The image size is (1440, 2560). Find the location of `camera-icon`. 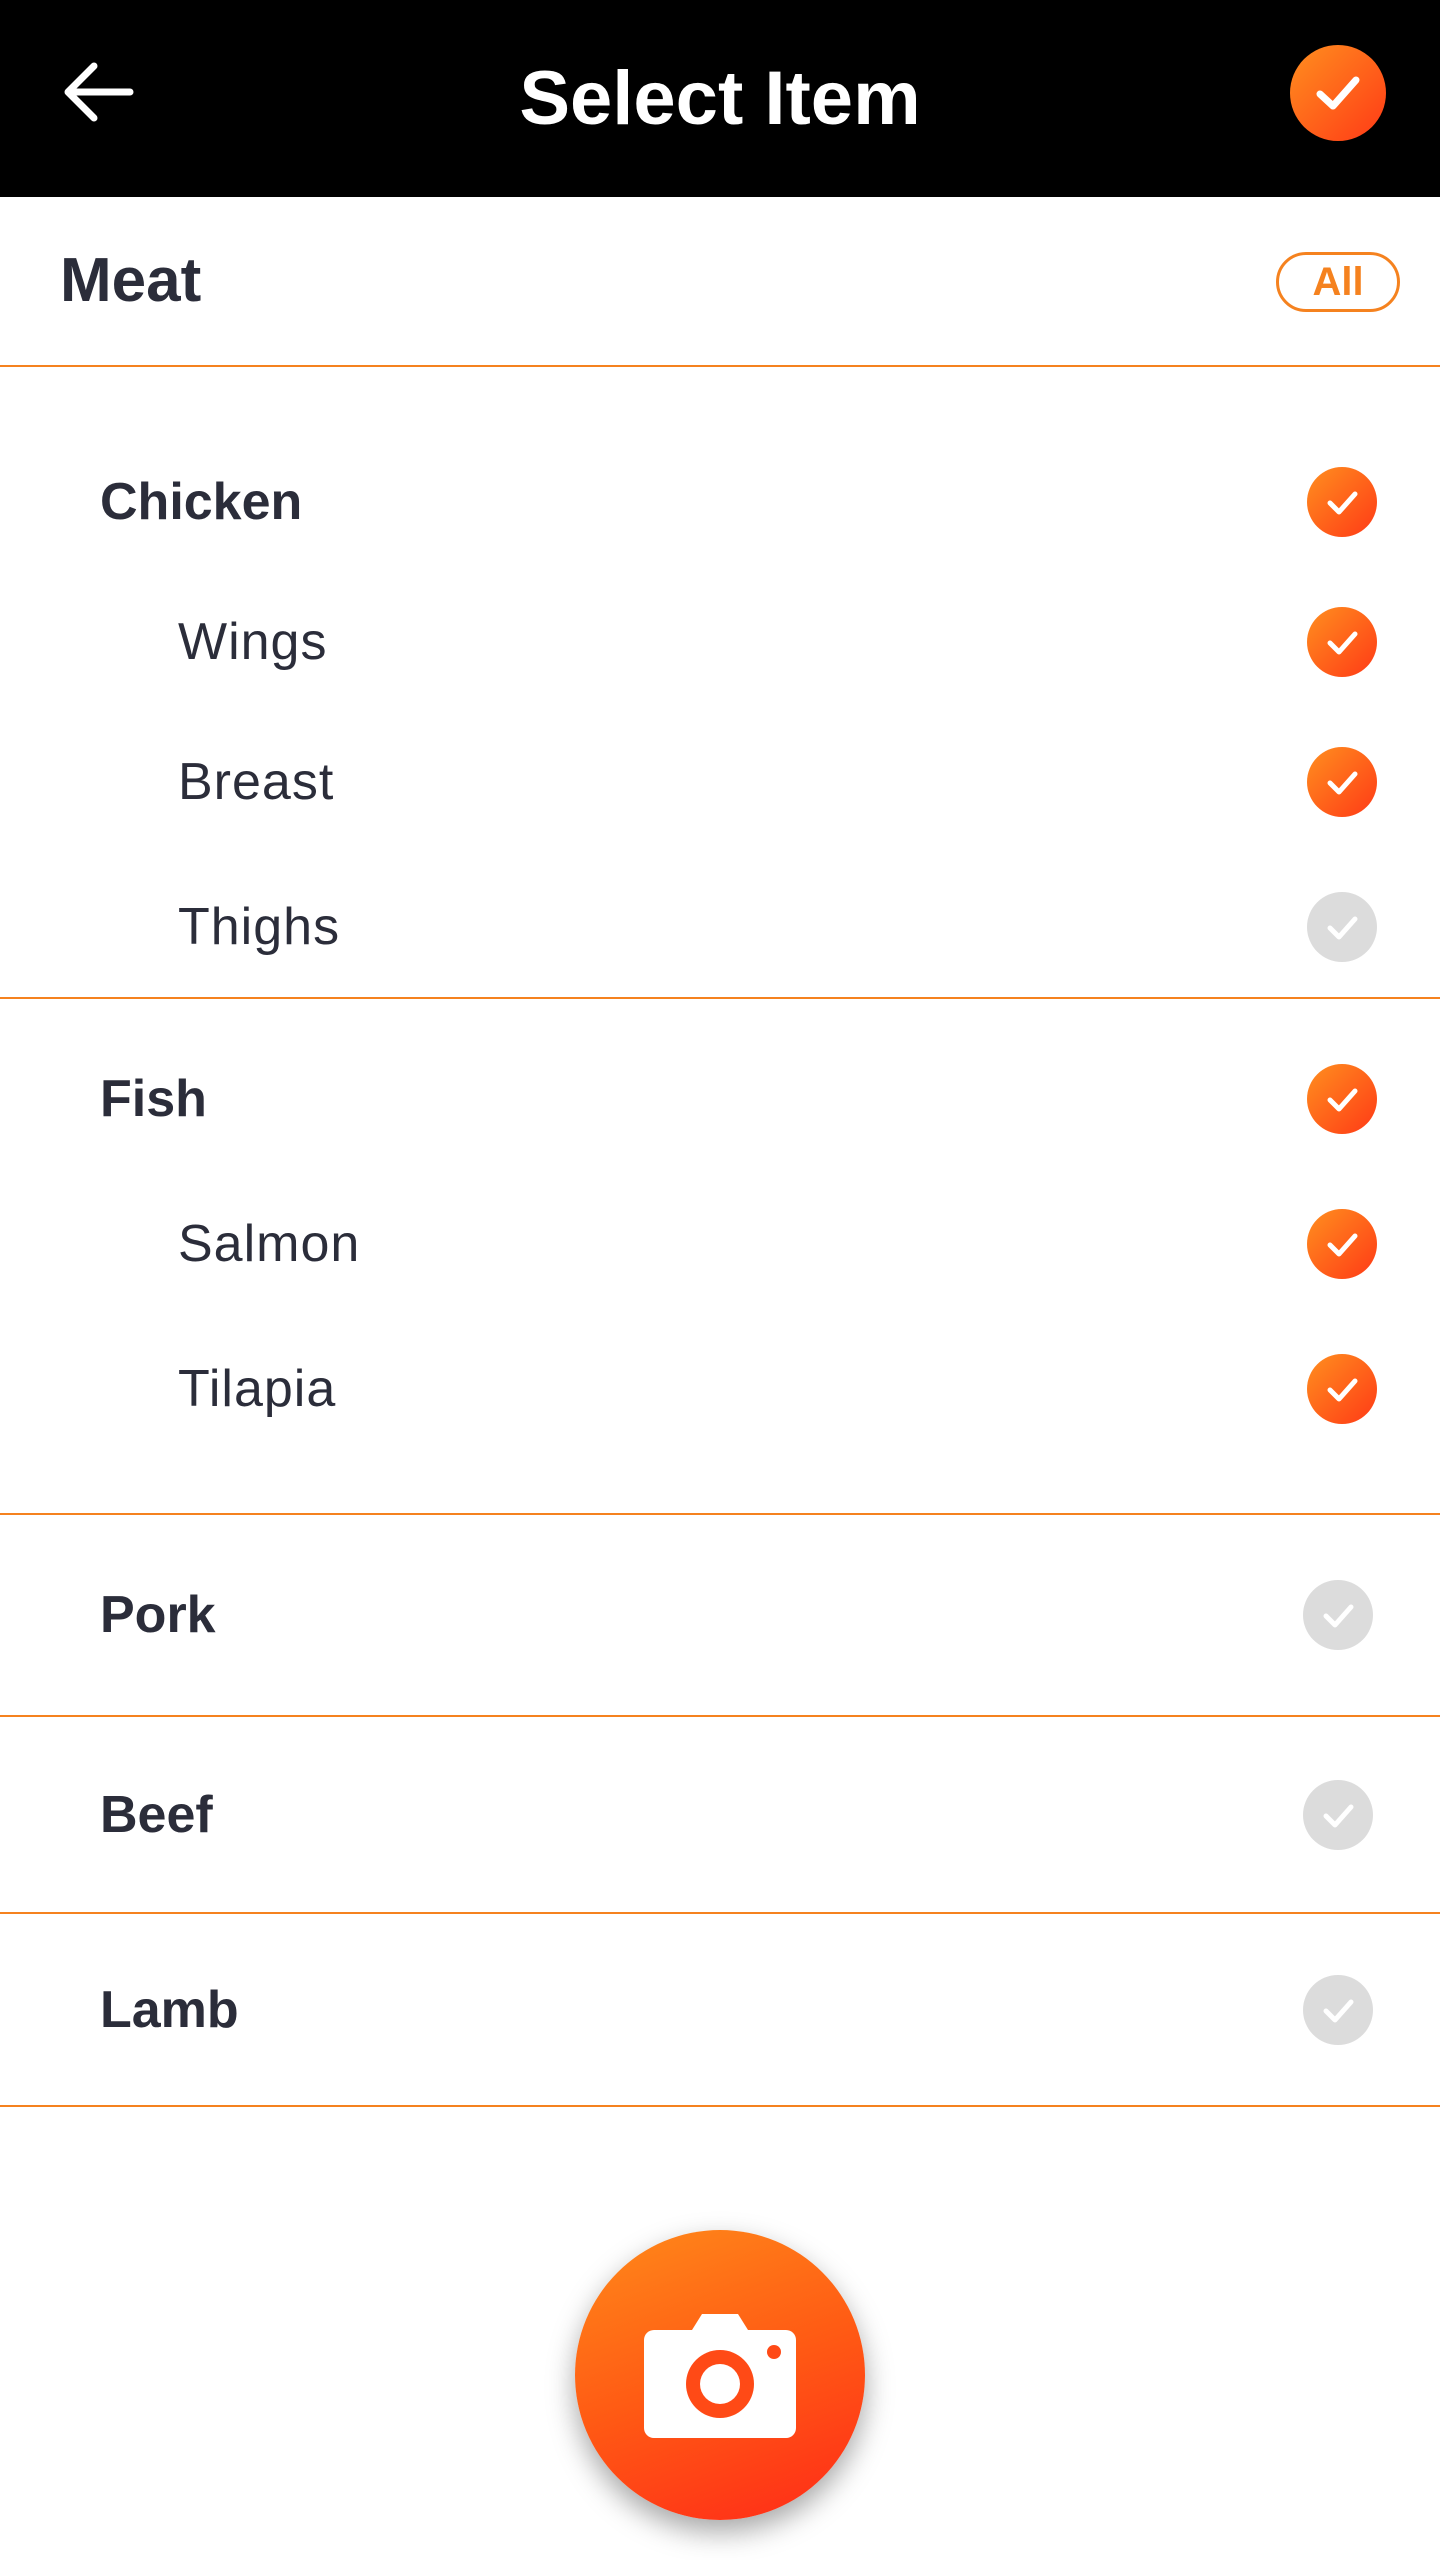

camera-icon is located at coordinates (720, 2376).